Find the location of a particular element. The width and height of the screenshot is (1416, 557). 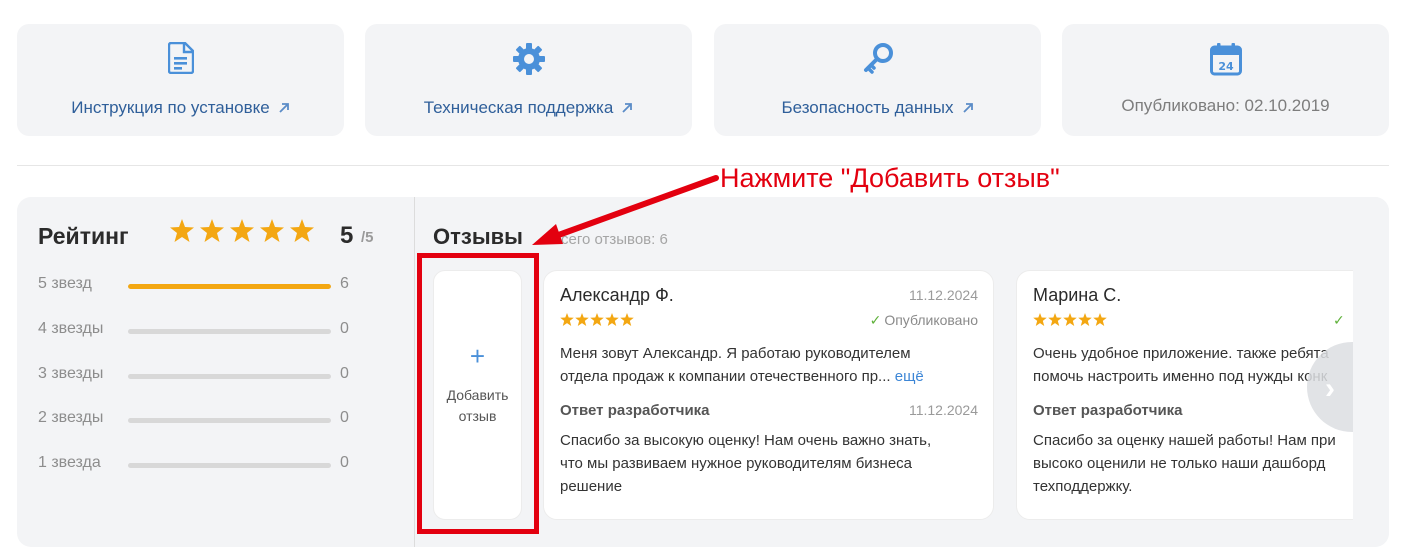

rating-score: 5 is located at coordinates (347, 235).